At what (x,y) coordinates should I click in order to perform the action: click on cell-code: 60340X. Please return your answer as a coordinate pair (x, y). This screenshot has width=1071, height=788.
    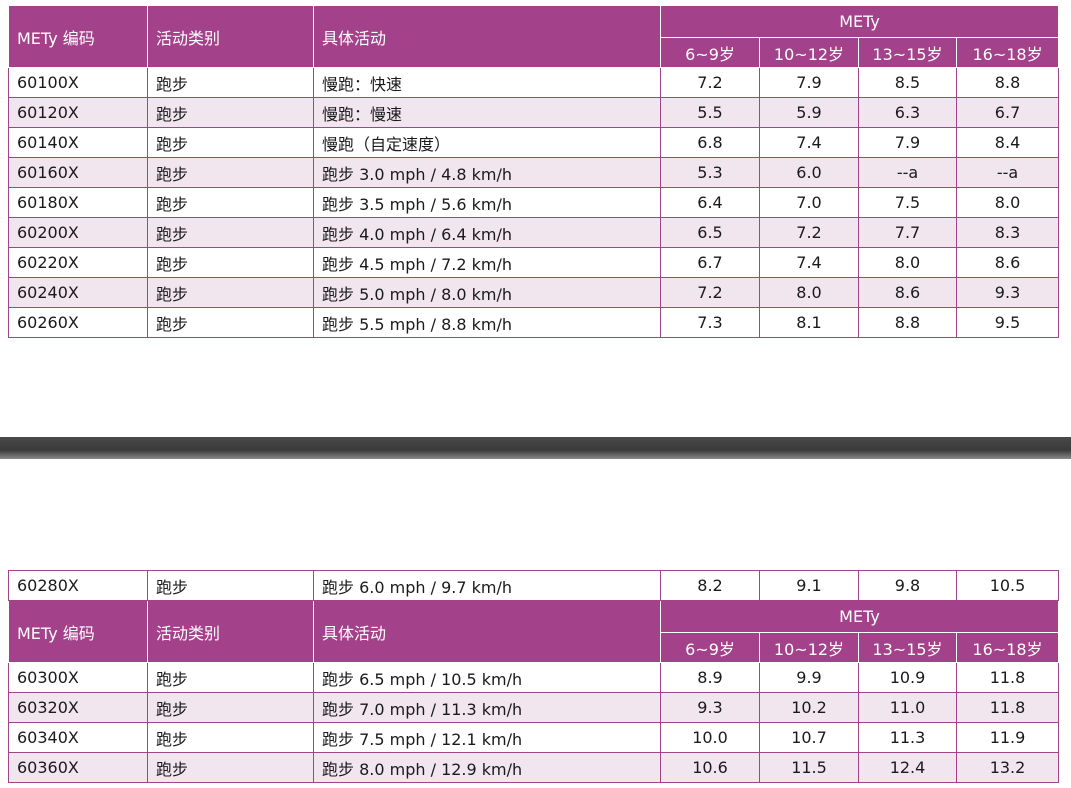
    Looking at the image, I should click on (78, 737).